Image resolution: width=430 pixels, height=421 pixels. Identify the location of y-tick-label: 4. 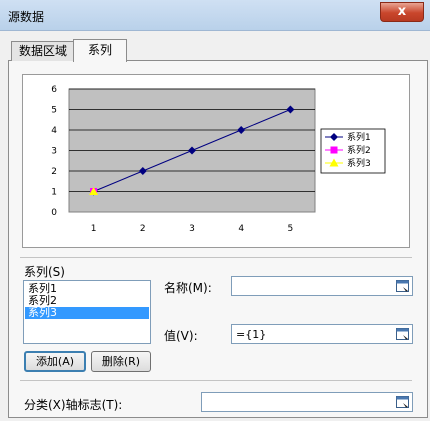
(54, 131).